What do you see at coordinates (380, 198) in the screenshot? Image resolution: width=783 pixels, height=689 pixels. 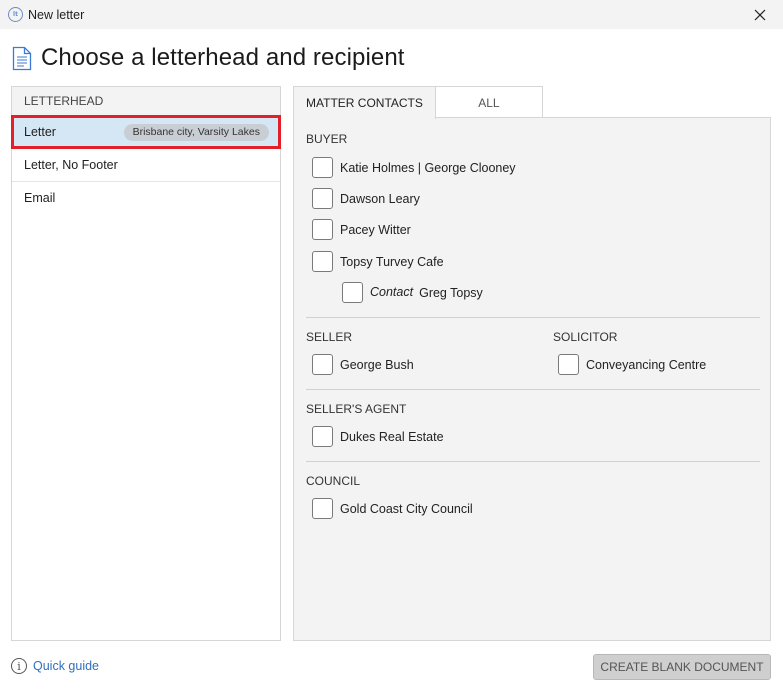 I see `contact-name: Dawson Leary` at bounding box center [380, 198].